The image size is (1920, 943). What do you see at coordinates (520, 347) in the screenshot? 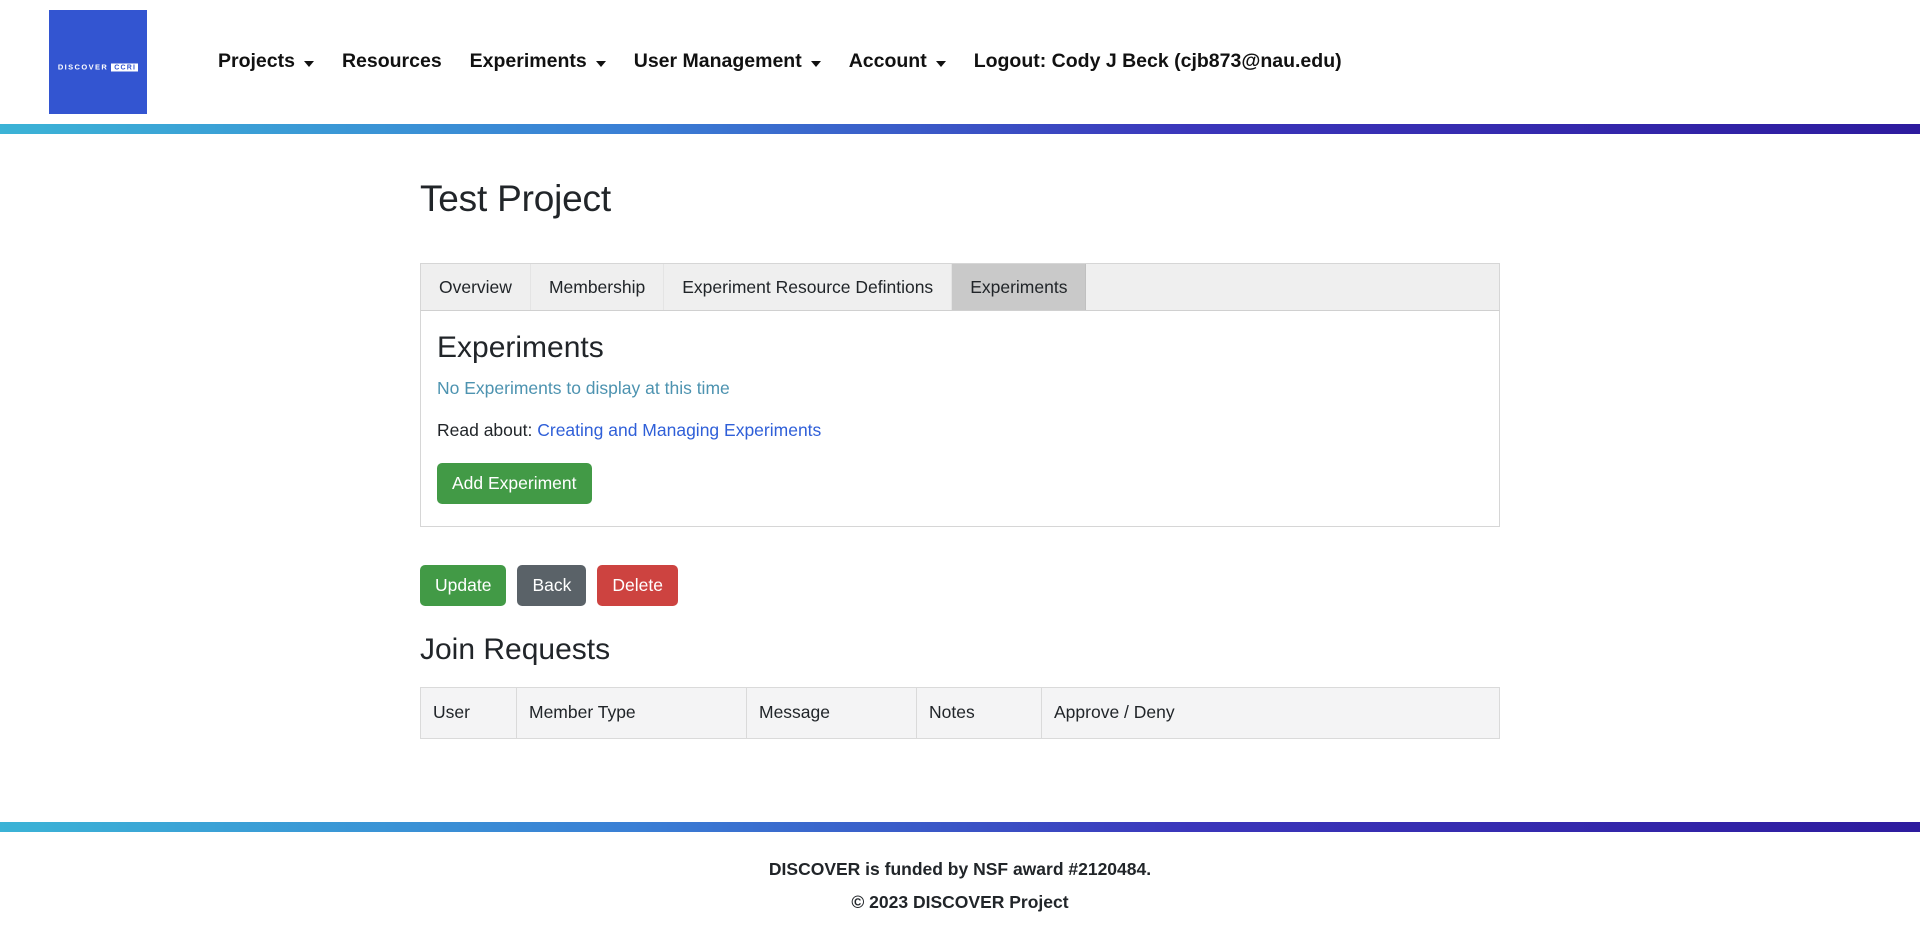
I see `panel-title: Experiments` at bounding box center [520, 347].